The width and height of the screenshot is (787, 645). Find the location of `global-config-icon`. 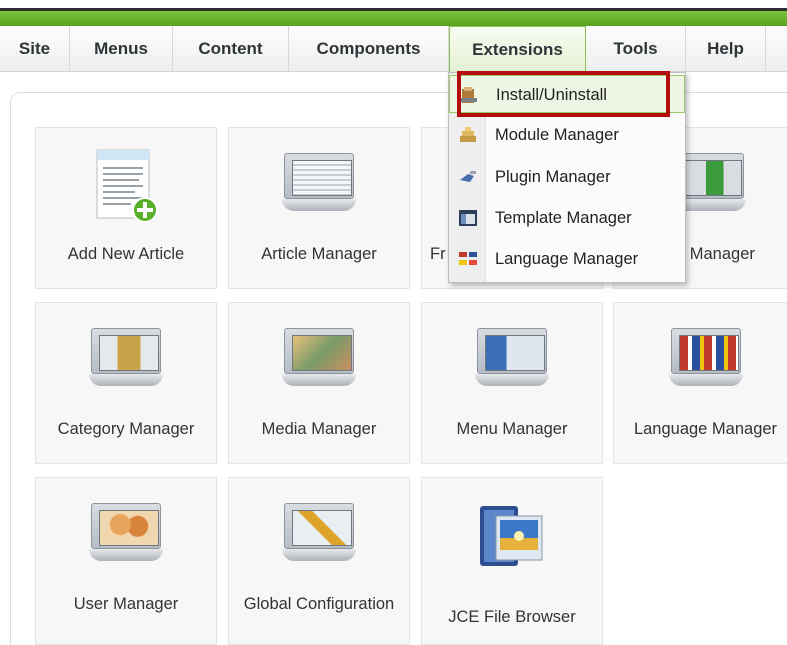

global-config-icon is located at coordinates (319, 533).